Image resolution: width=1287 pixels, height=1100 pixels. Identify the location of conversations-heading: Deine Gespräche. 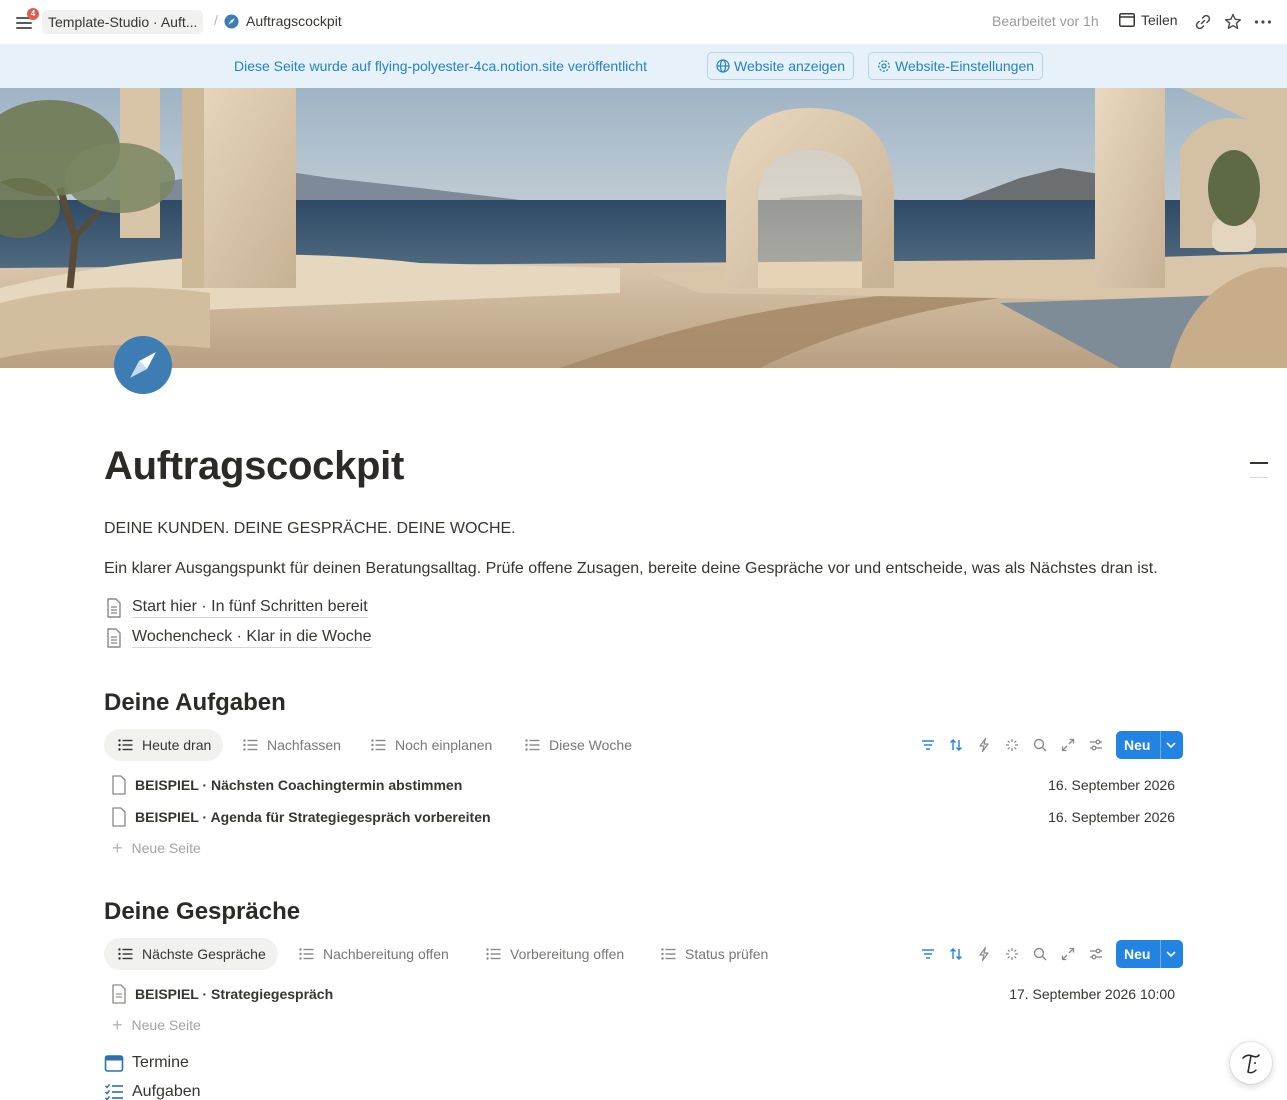
(202, 911).